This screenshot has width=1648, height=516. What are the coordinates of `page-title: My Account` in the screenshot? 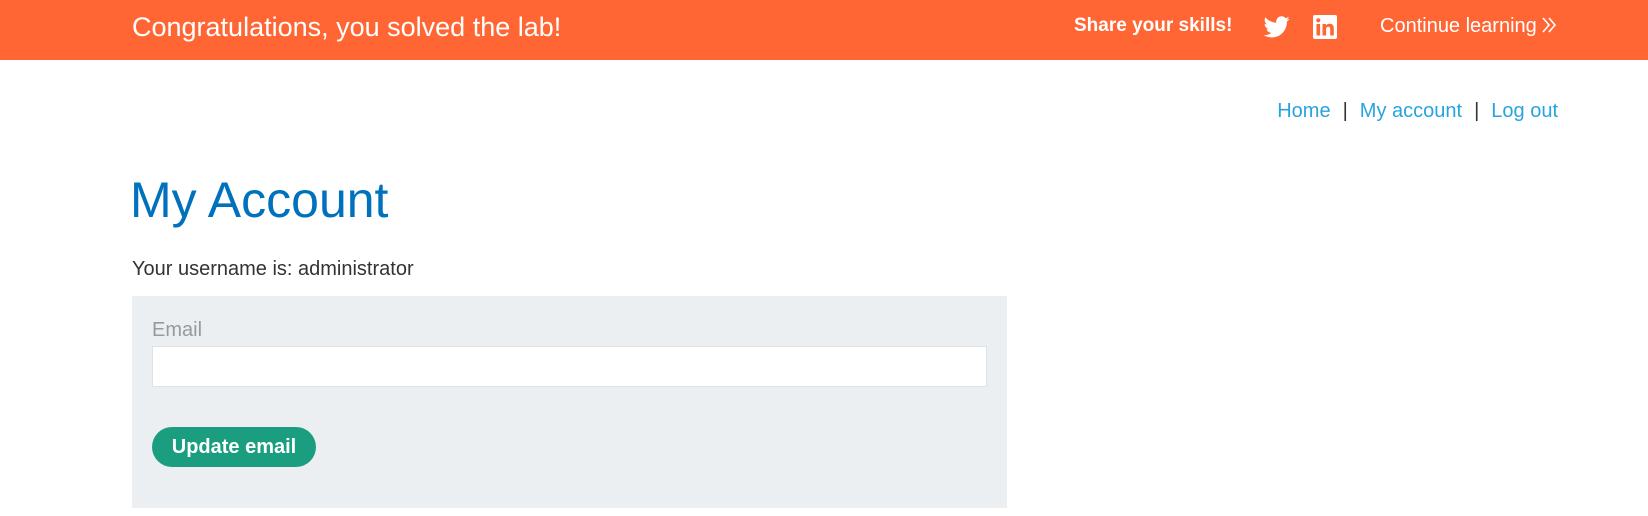 It's located at (259, 200).